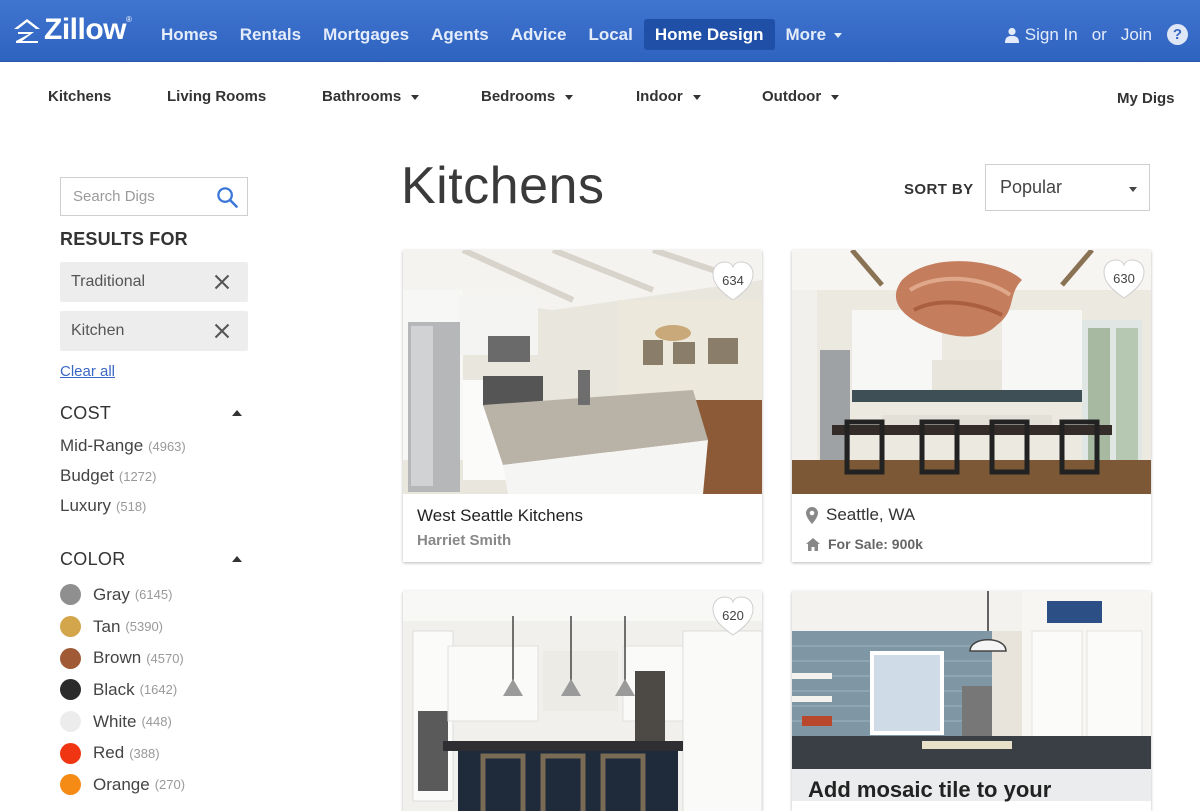 The image size is (1200, 811). What do you see at coordinates (107, 626) in the screenshot?
I see `color-option-label: Tan` at bounding box center [107, 626].